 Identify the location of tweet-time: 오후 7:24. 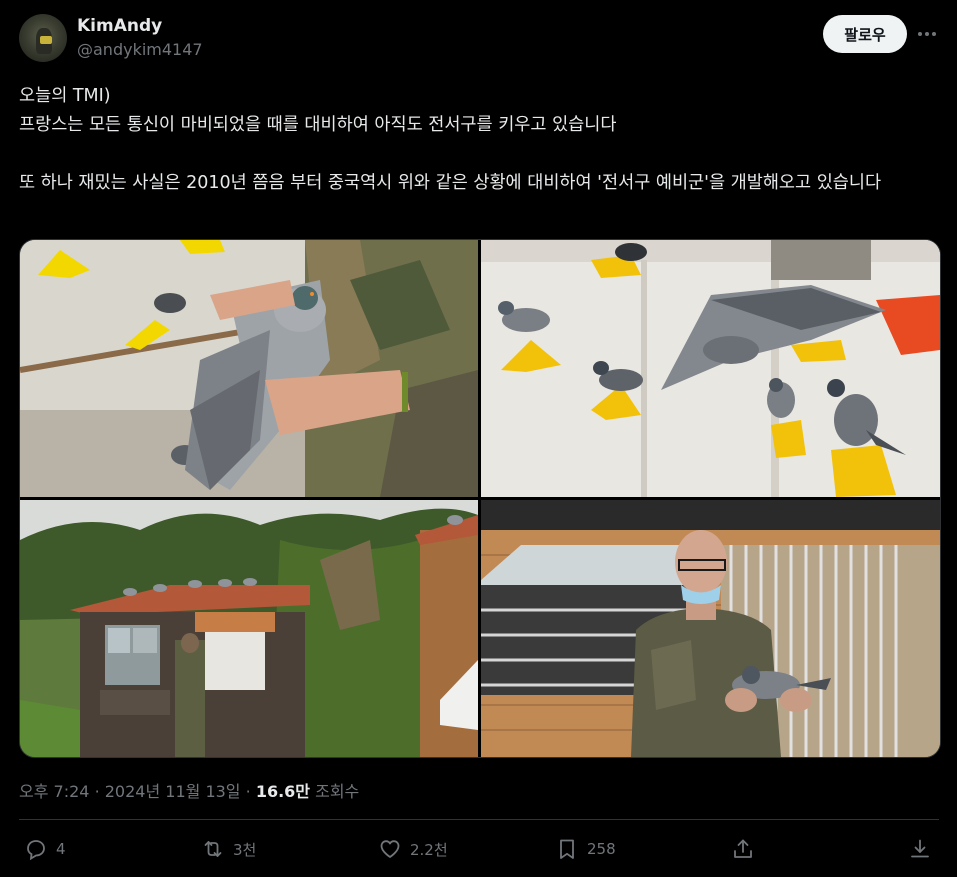
(54, 791).